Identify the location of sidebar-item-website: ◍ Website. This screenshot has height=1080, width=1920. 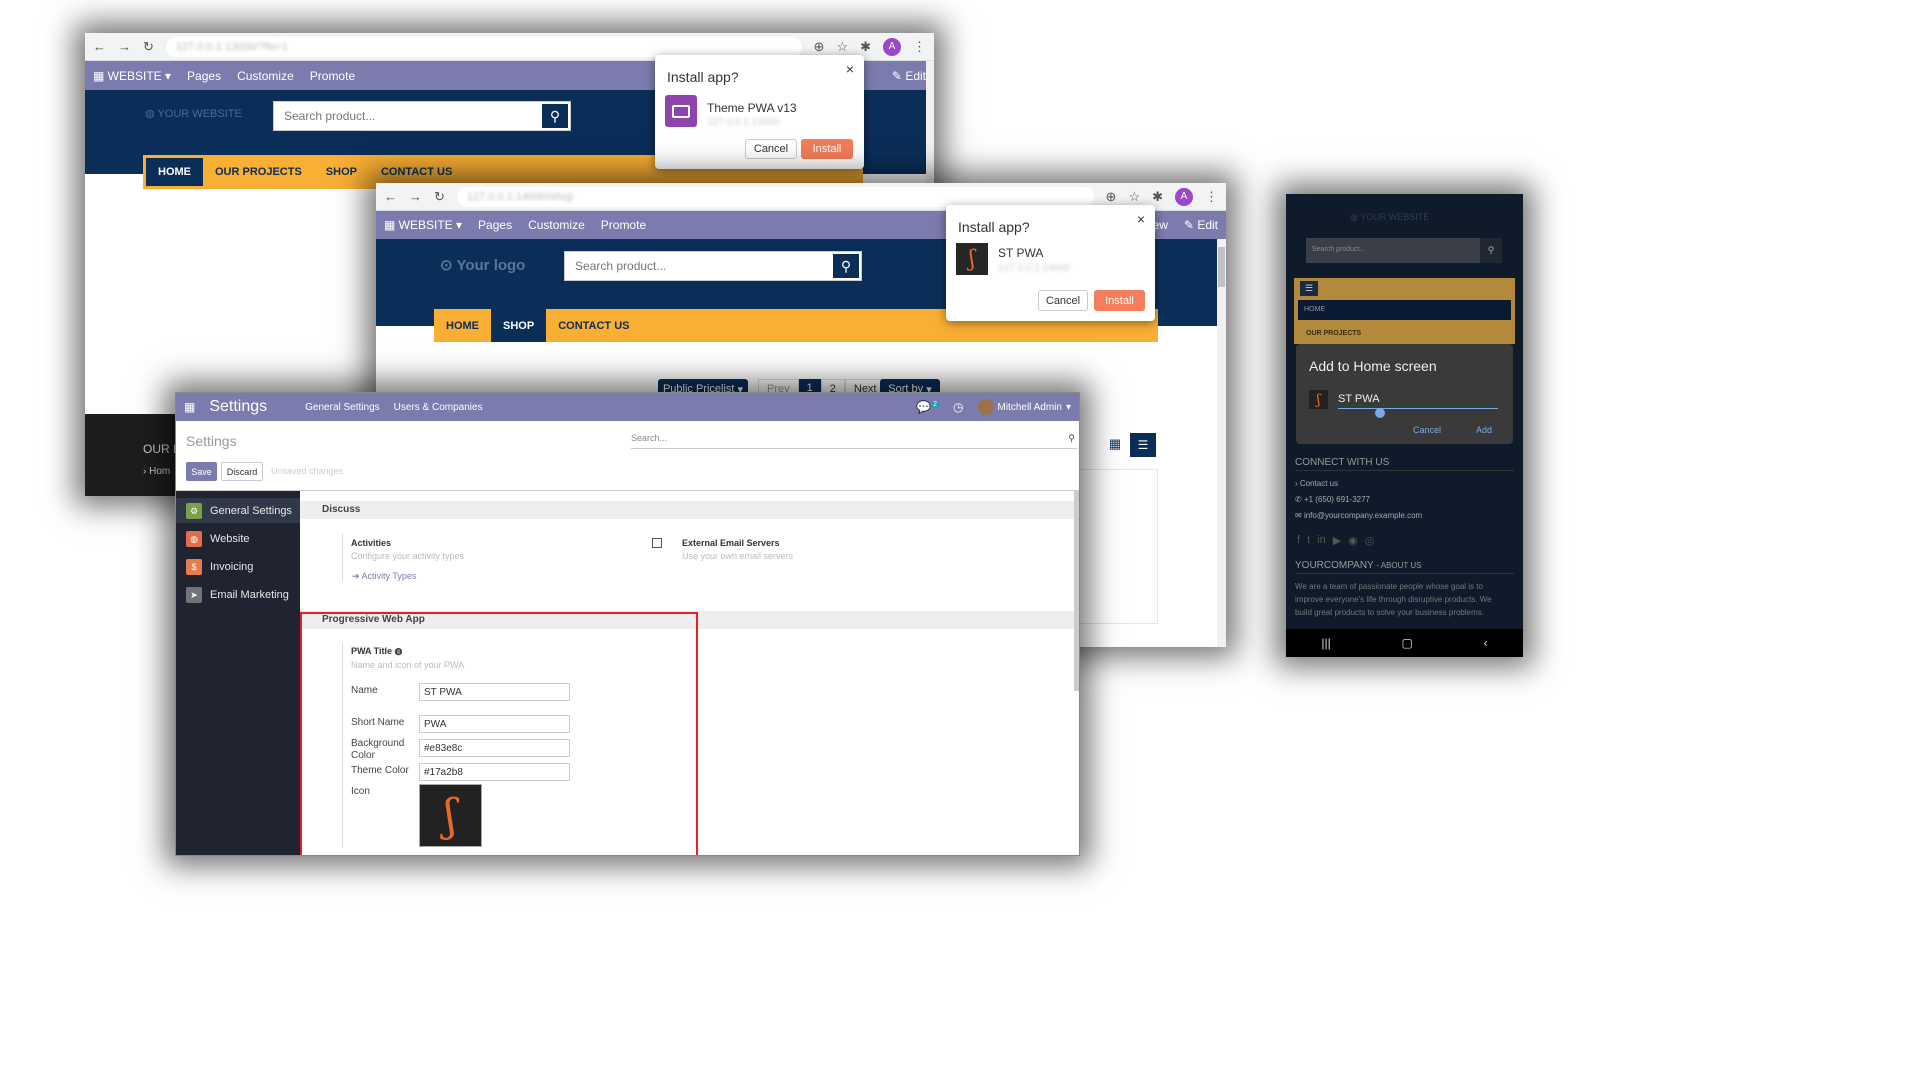
(218, 539).